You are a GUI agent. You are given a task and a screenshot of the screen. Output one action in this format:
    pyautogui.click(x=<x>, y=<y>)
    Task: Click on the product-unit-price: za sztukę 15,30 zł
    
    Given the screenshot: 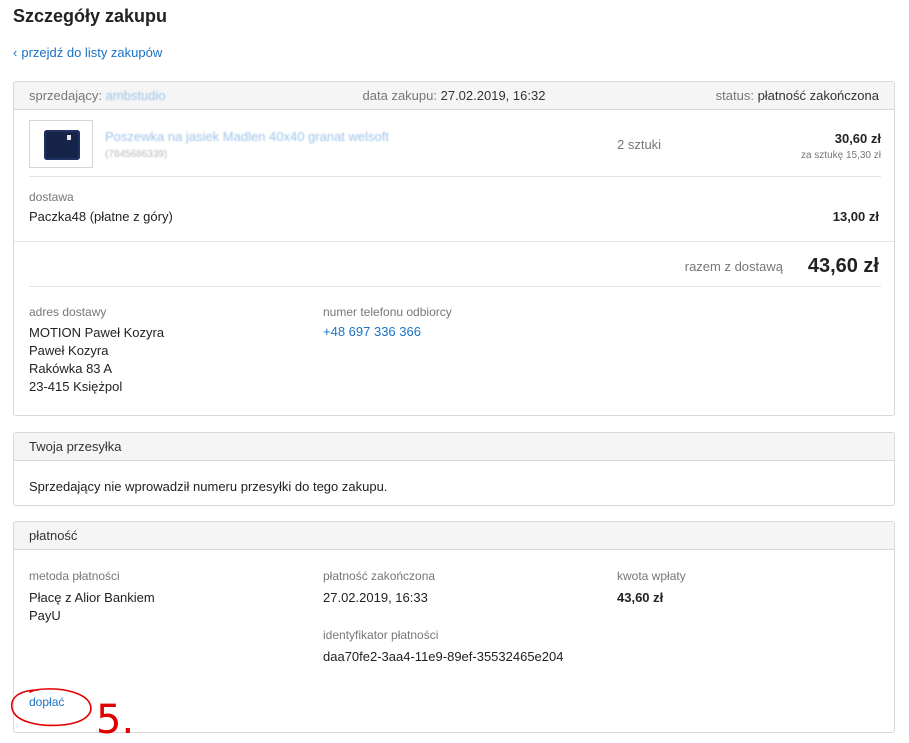 What is the action you would take?
    pyautogui.click(x=840, y=155)
    